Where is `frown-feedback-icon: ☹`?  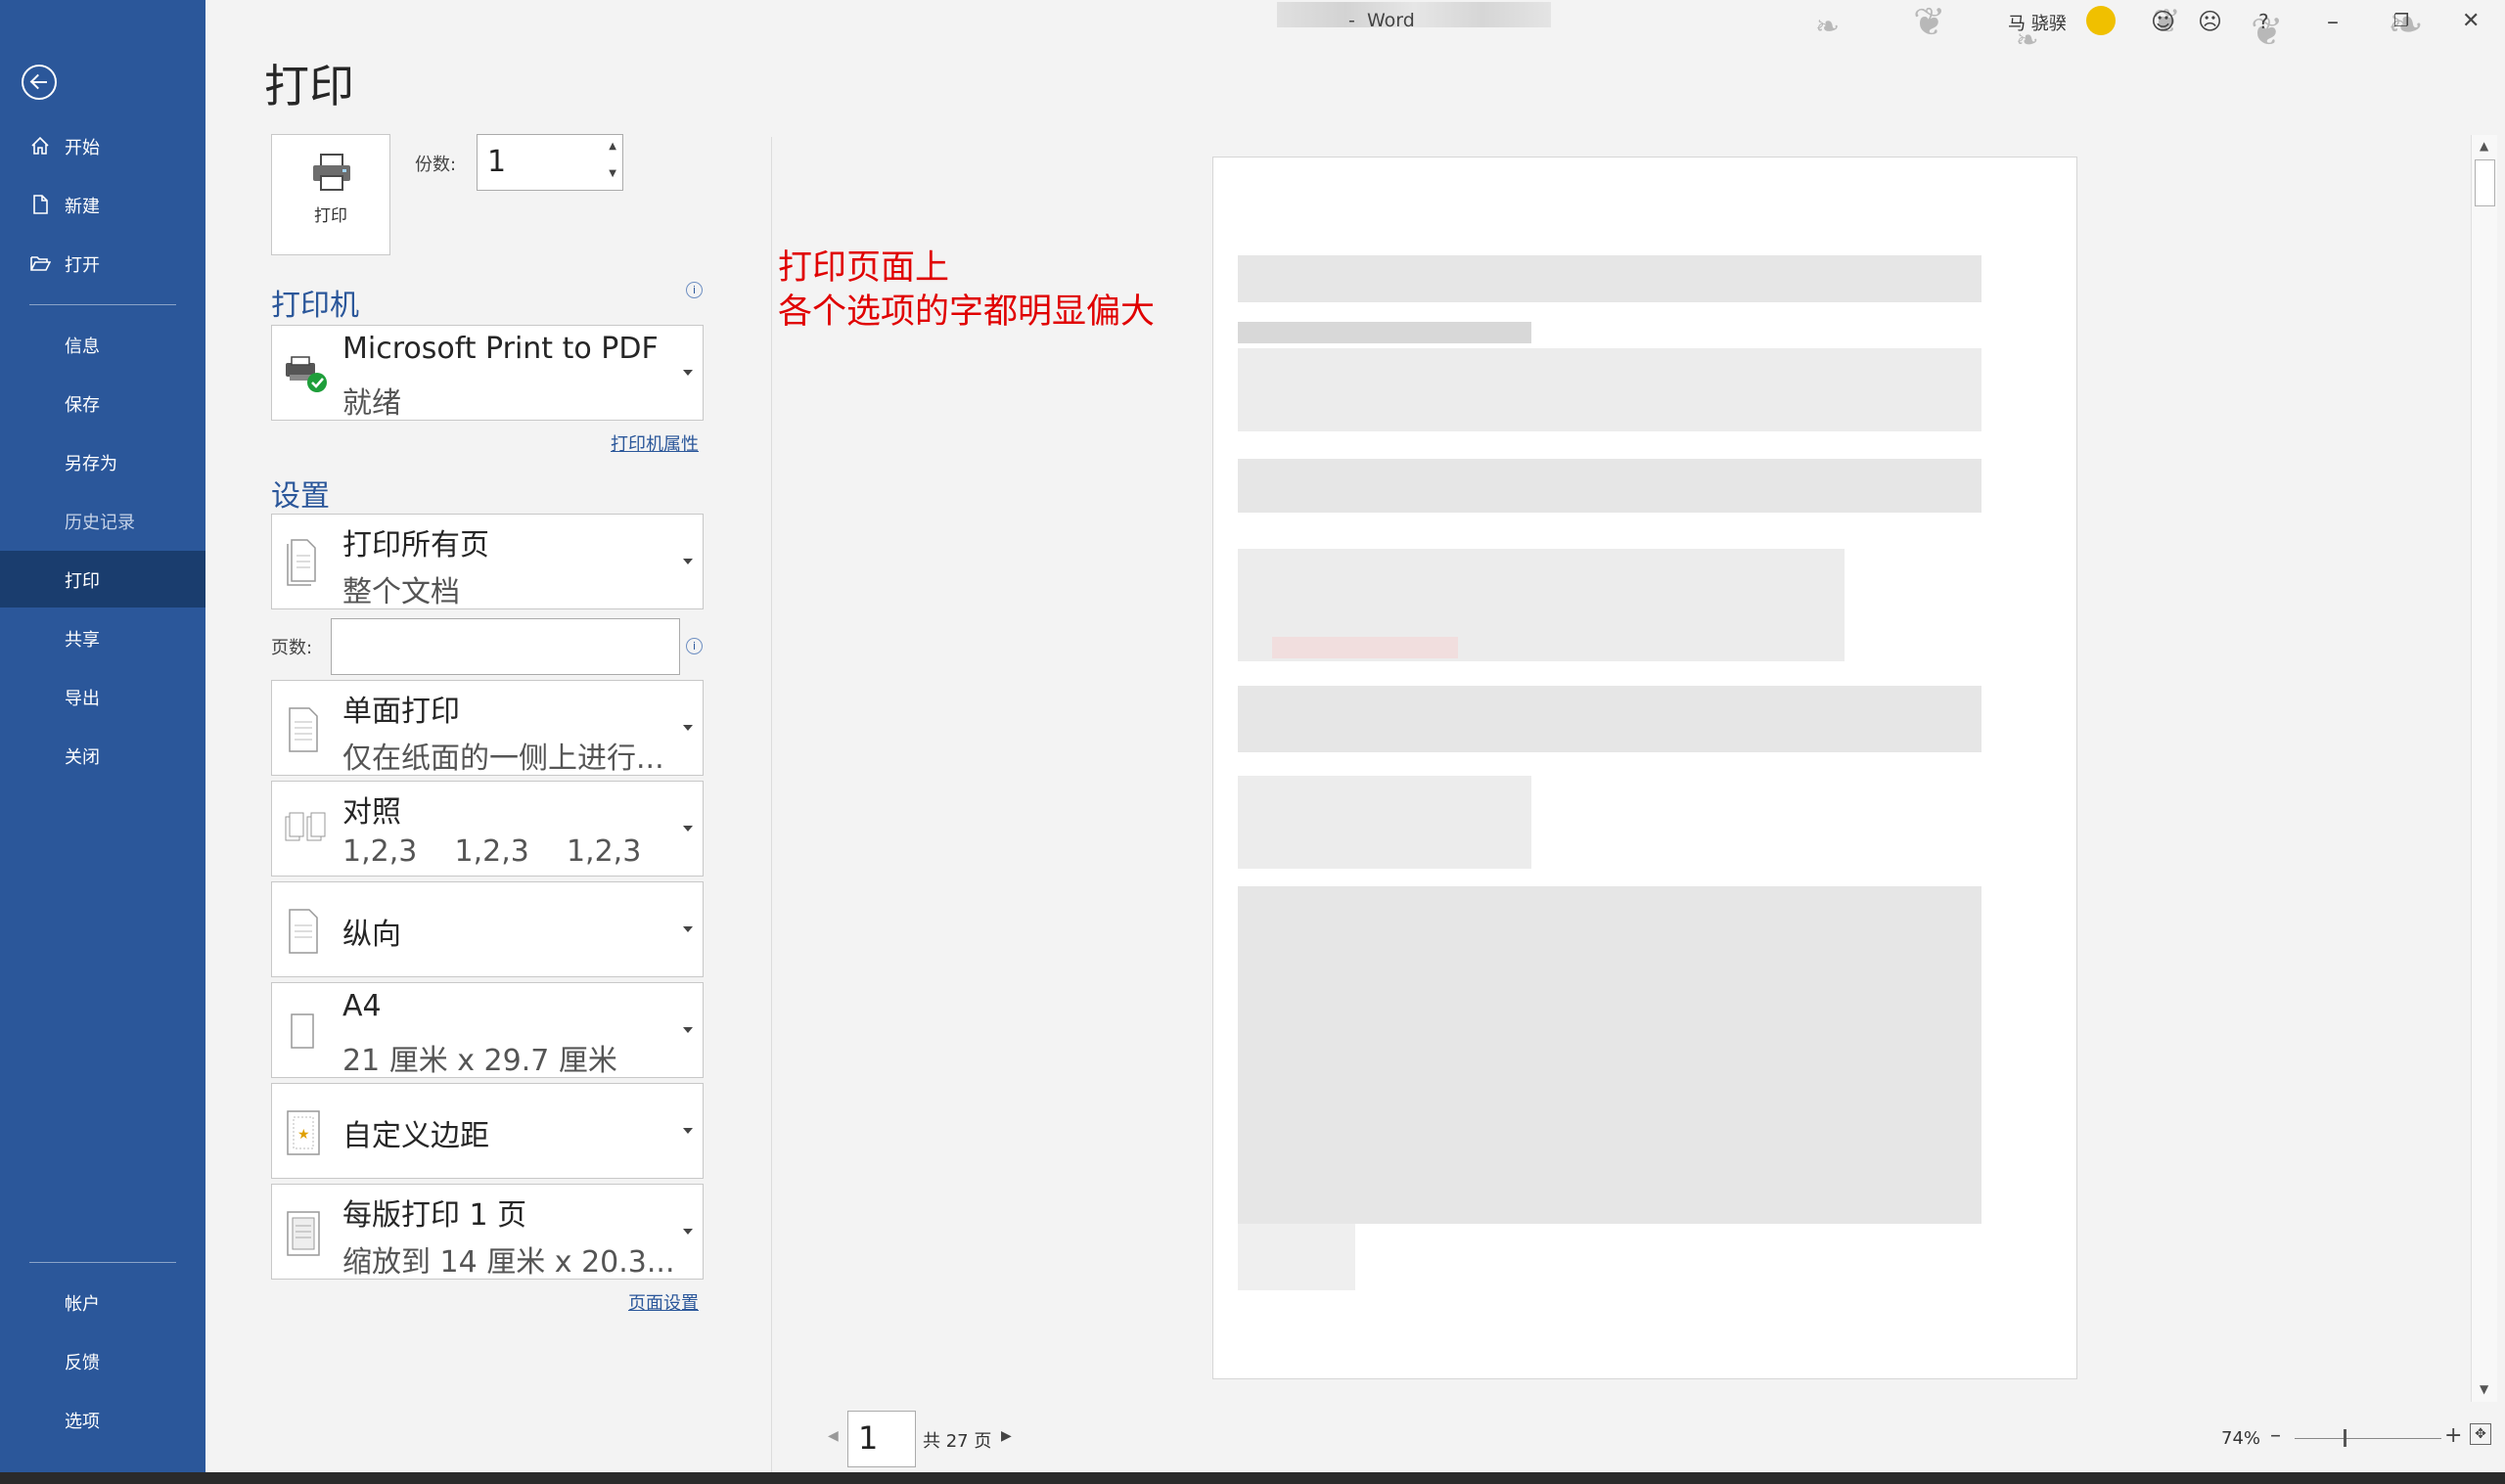
frown-feedback-icon: ☹ is located at coordinates (2210, 21).